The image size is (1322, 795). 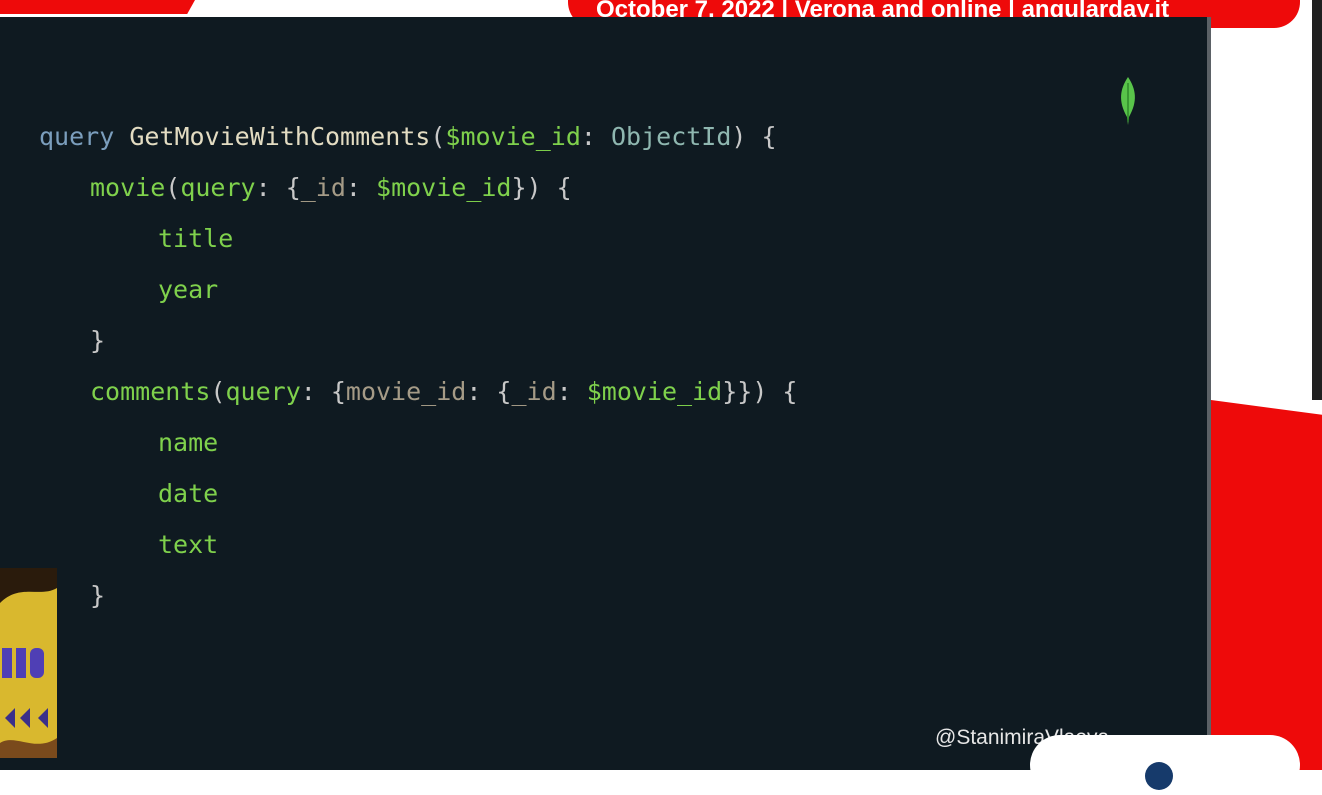 I want to click on code-line: year, so click(x=188, y=290).